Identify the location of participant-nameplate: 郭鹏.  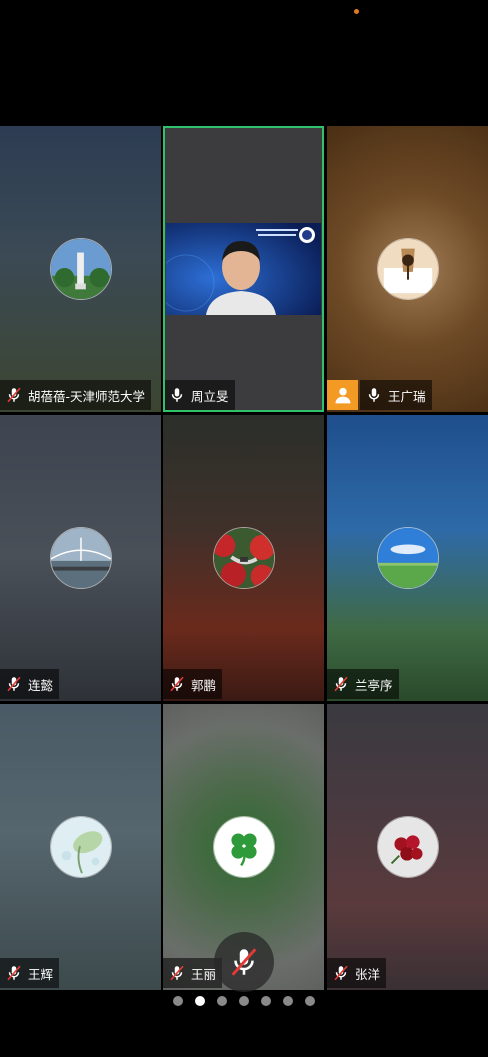
(193, 684).